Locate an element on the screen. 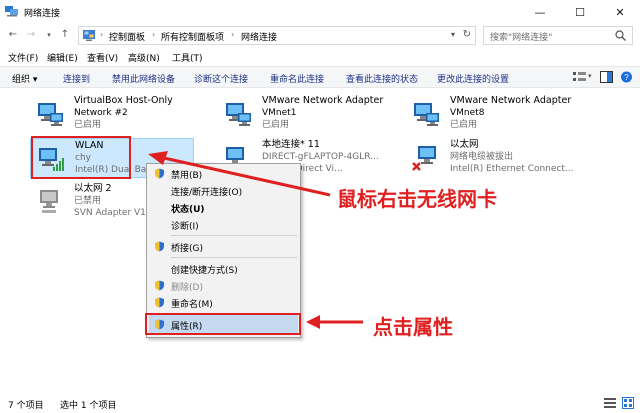  breadcrumb-all-items: 所有控制面板项 is located at coordinates (192, 36).